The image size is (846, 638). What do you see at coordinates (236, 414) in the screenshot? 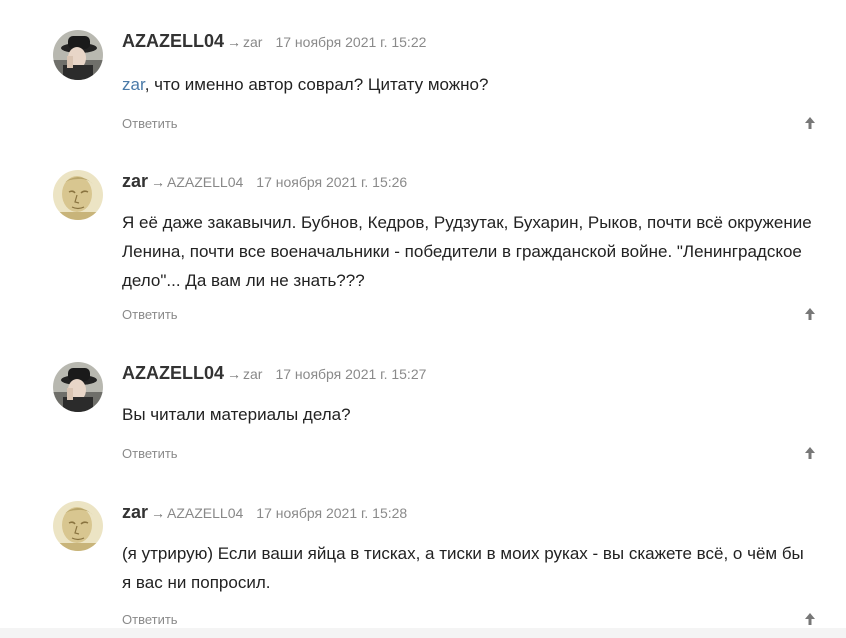
I see `comment-text: Вы читали материалы дела?` at bounding box center [236, 414].